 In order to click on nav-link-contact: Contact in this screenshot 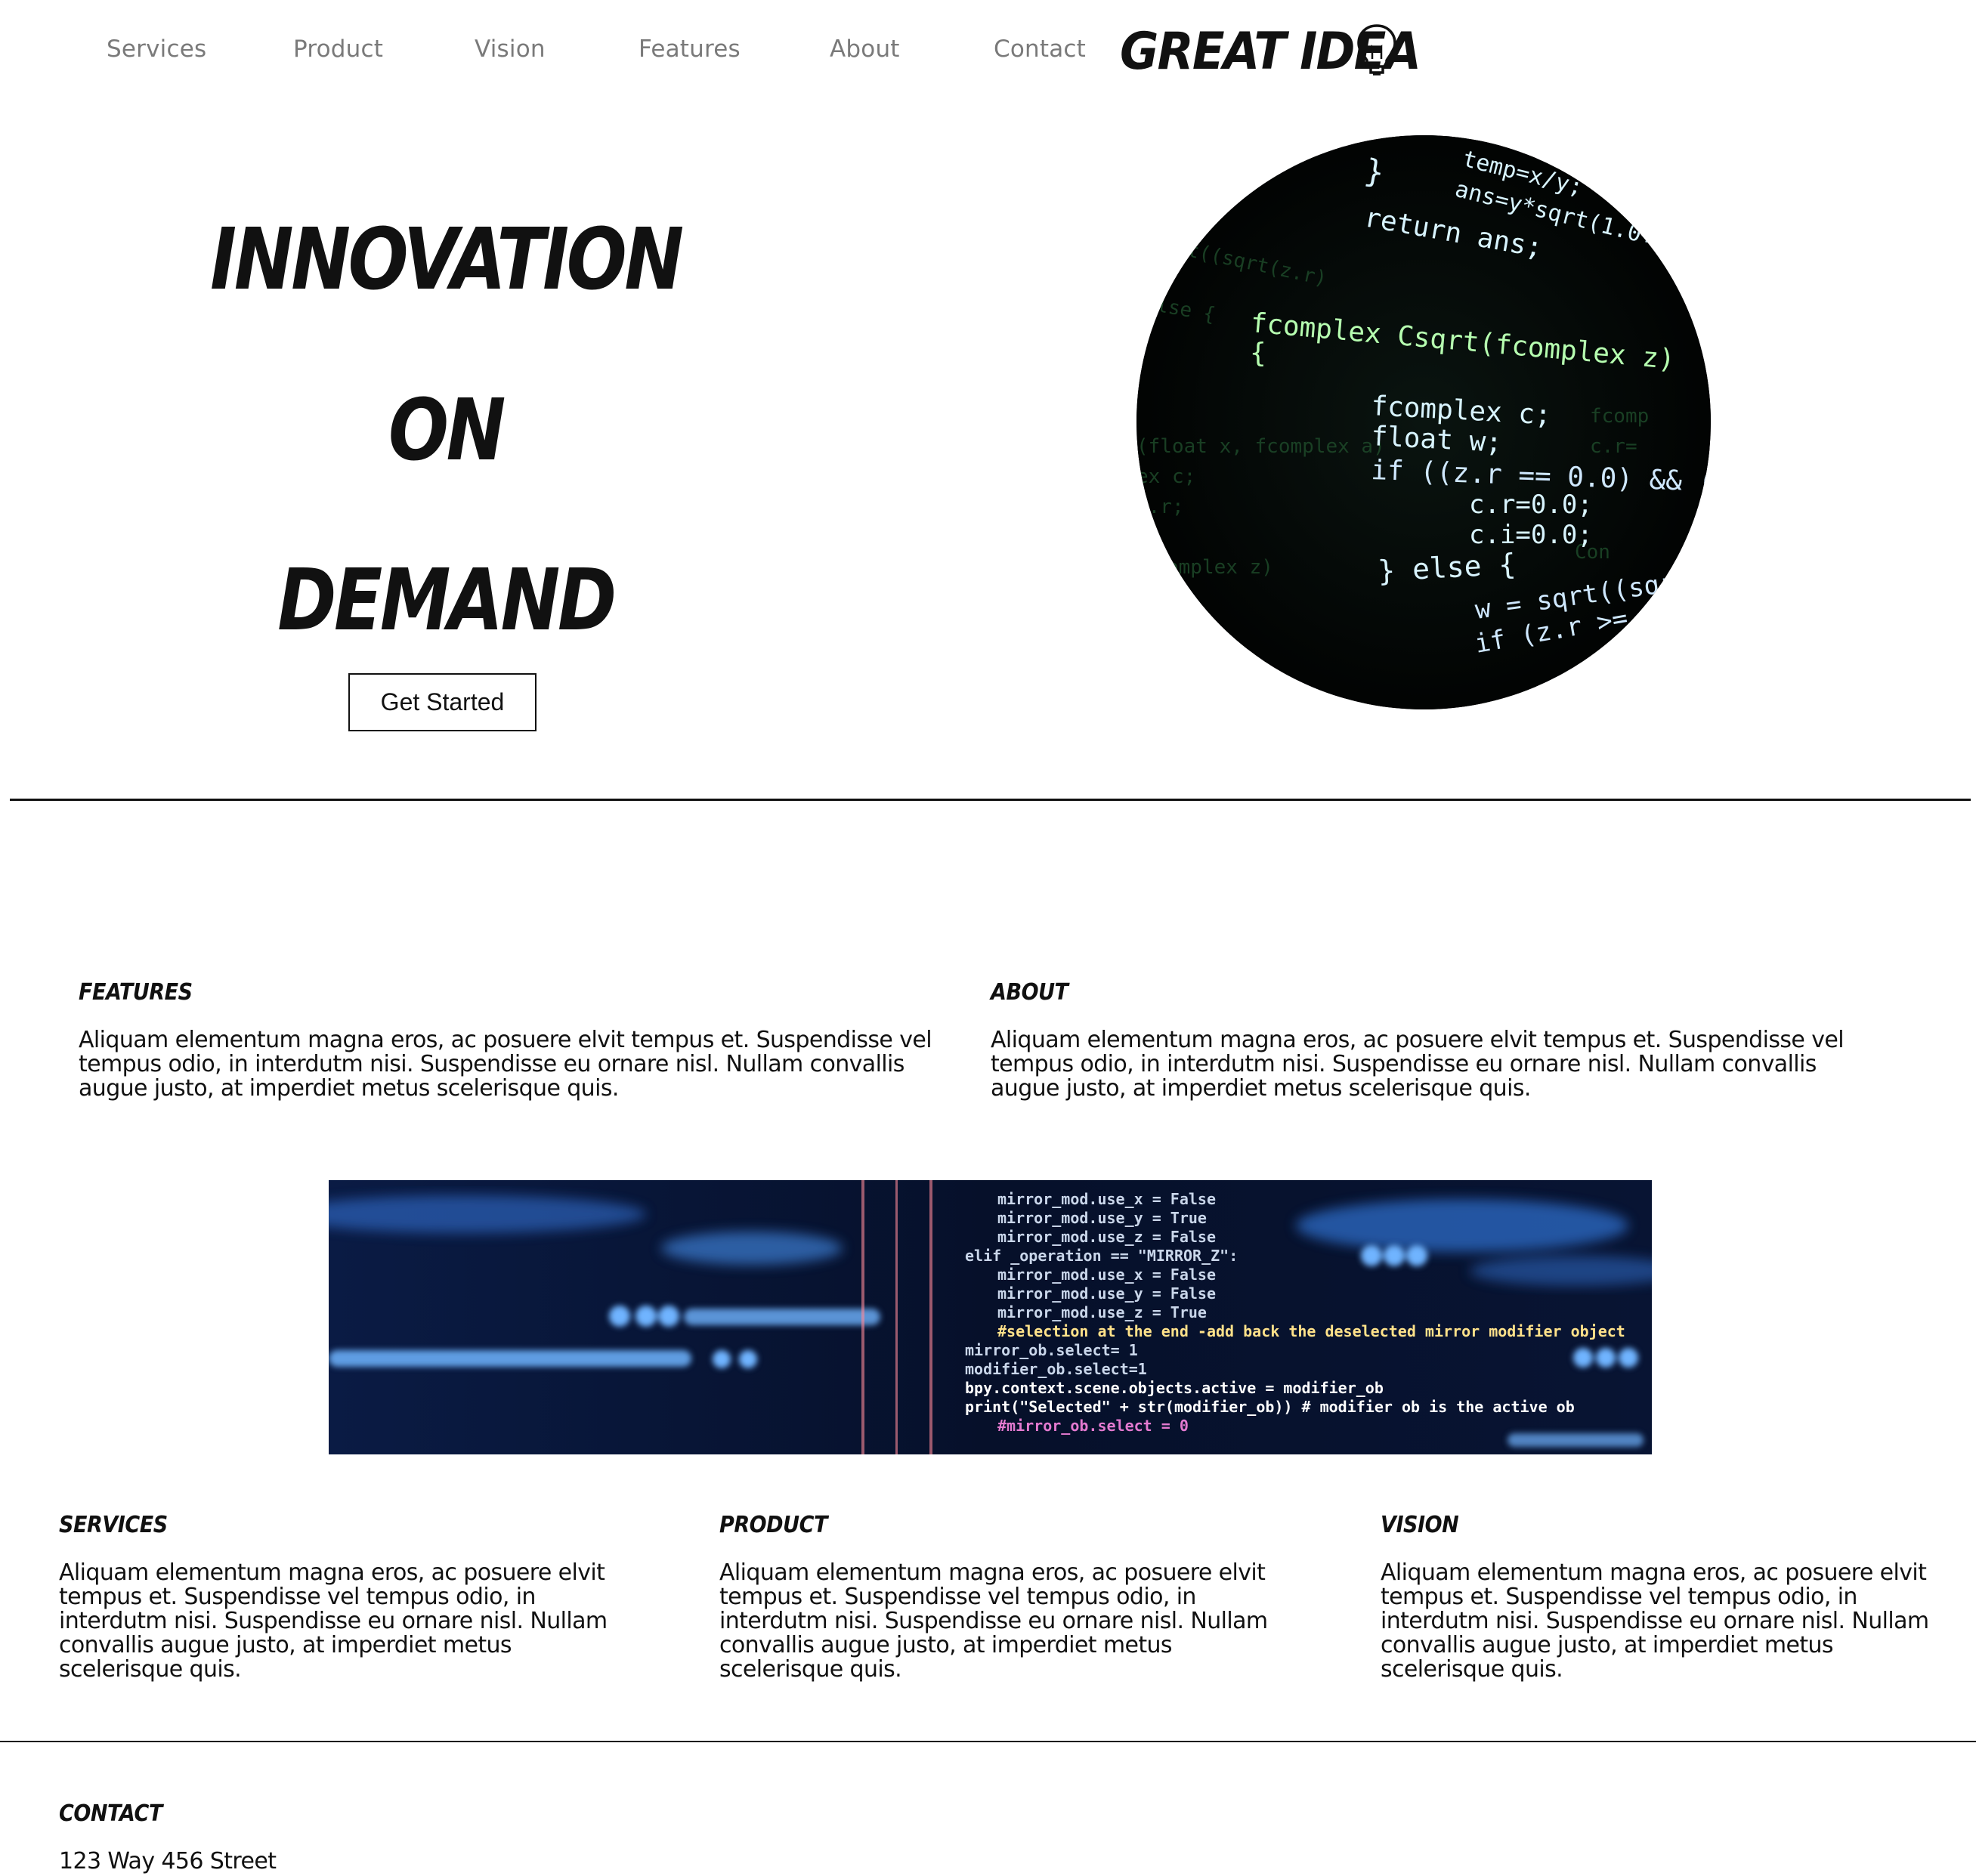, I will do `click(1040, 49)`.